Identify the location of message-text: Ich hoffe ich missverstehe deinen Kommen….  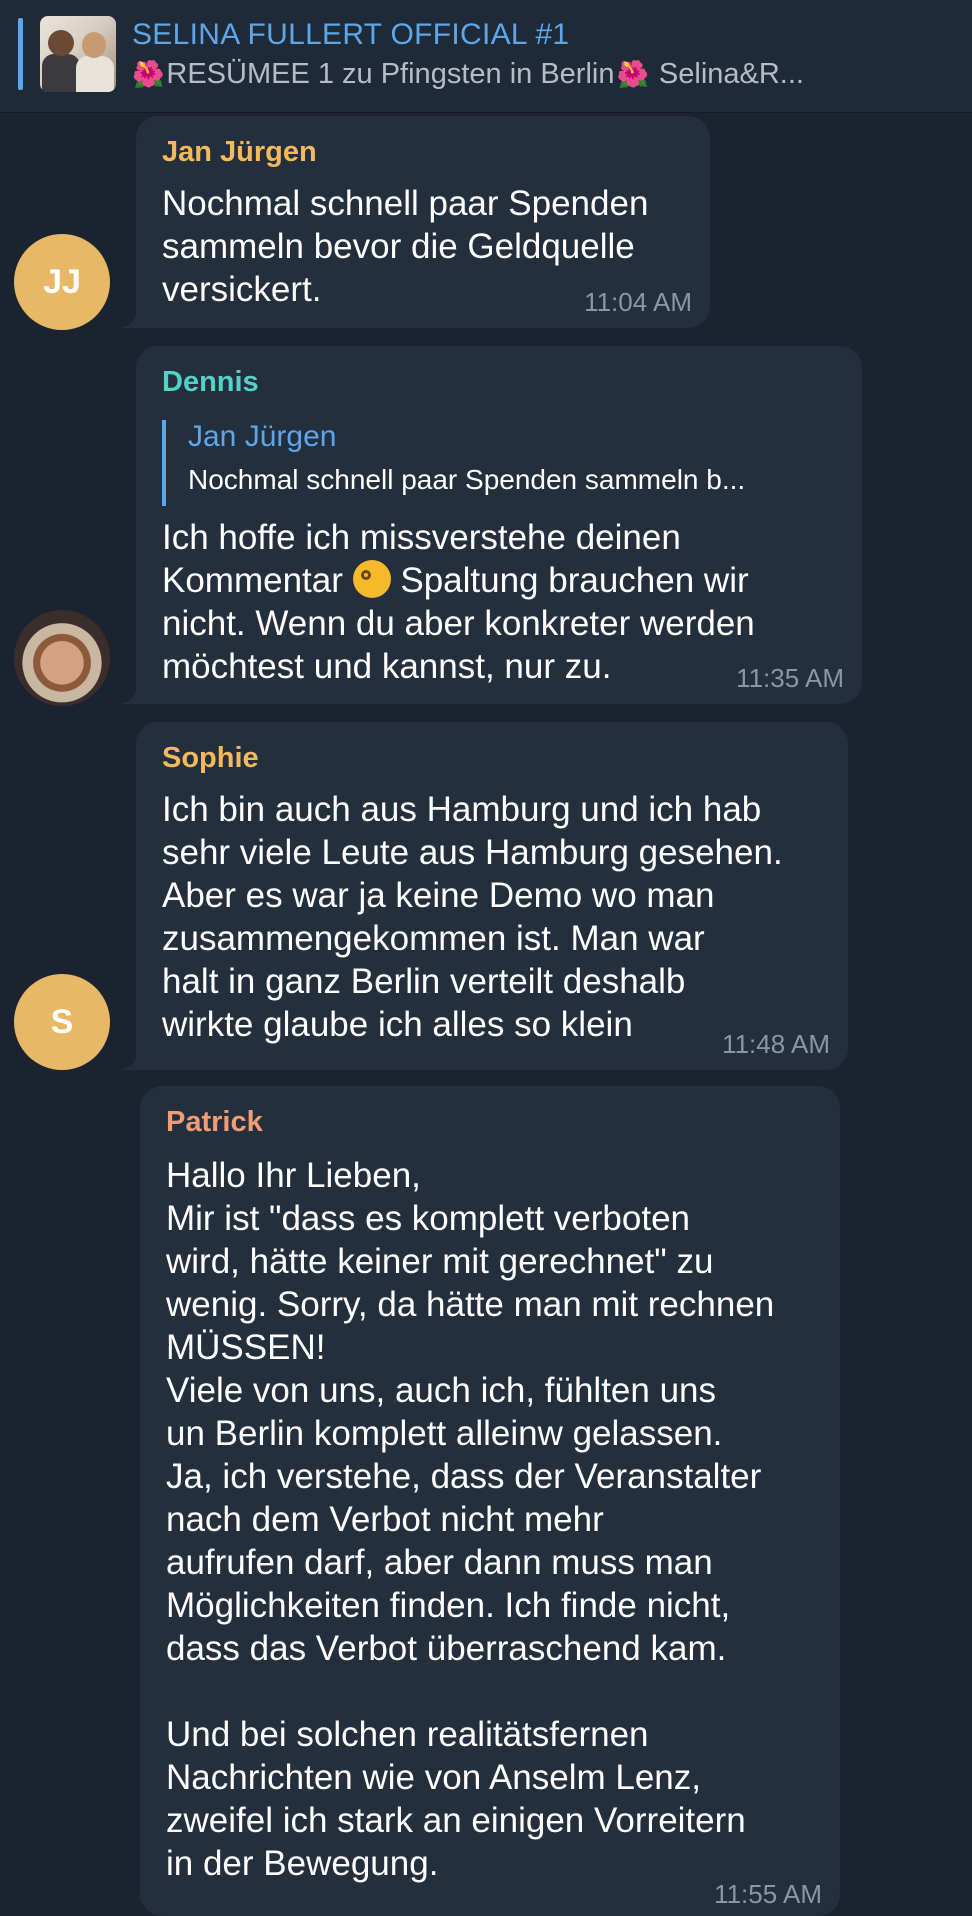
(458, 602).